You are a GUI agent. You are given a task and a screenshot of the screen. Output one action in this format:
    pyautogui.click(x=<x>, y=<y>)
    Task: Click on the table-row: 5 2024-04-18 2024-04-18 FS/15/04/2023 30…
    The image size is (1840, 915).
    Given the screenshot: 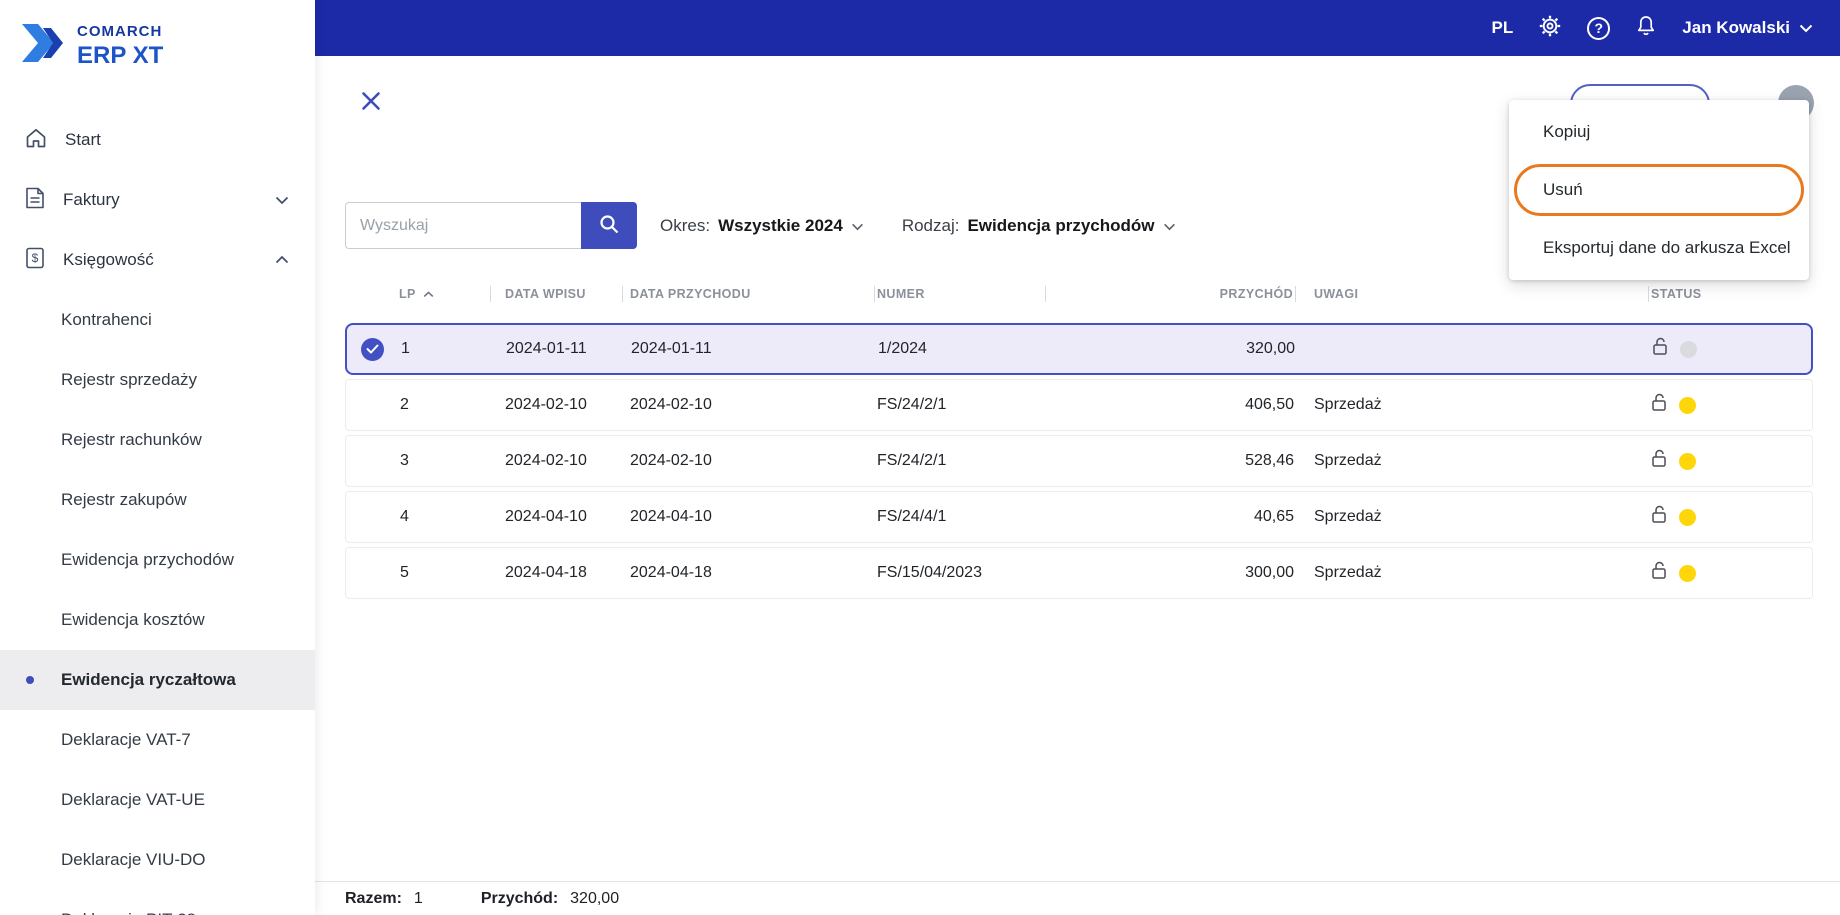 What is the action you would take?
    pyautogui.click(x=1079, y=573)
    